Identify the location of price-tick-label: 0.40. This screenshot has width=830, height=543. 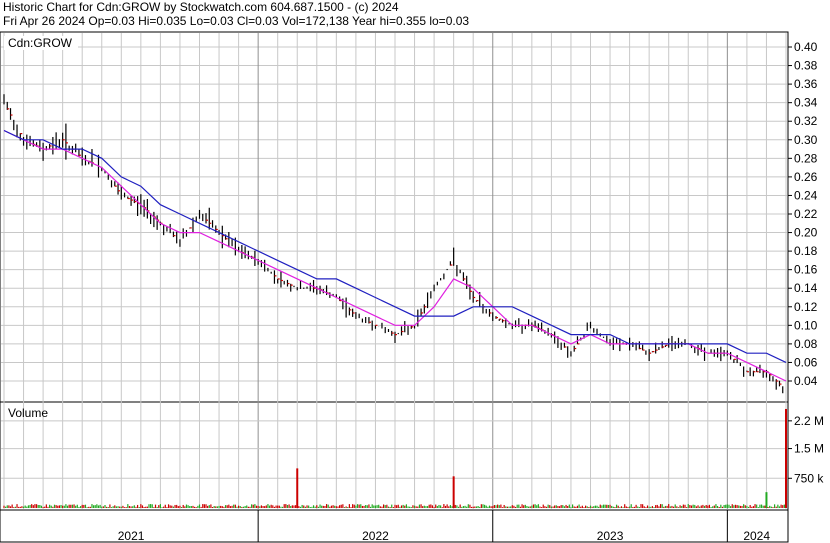
(806, 47).